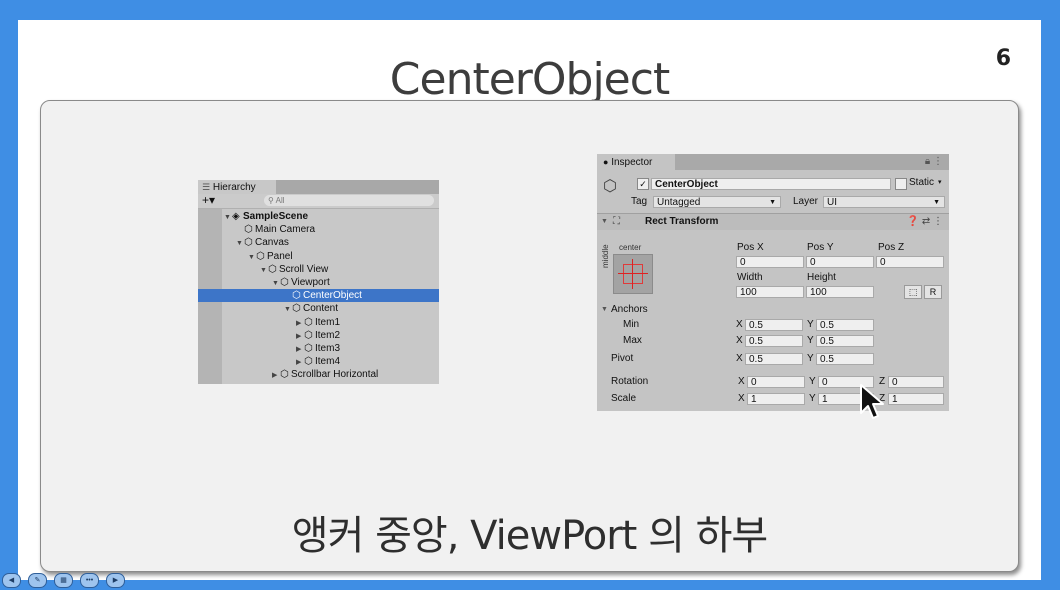 Image resolution: width=1060 pixels, height=590 pixels. What do you see at coordinates (901, 184) in the screenshot?
I see `static-checkbox` at bounding box center [901, 184].